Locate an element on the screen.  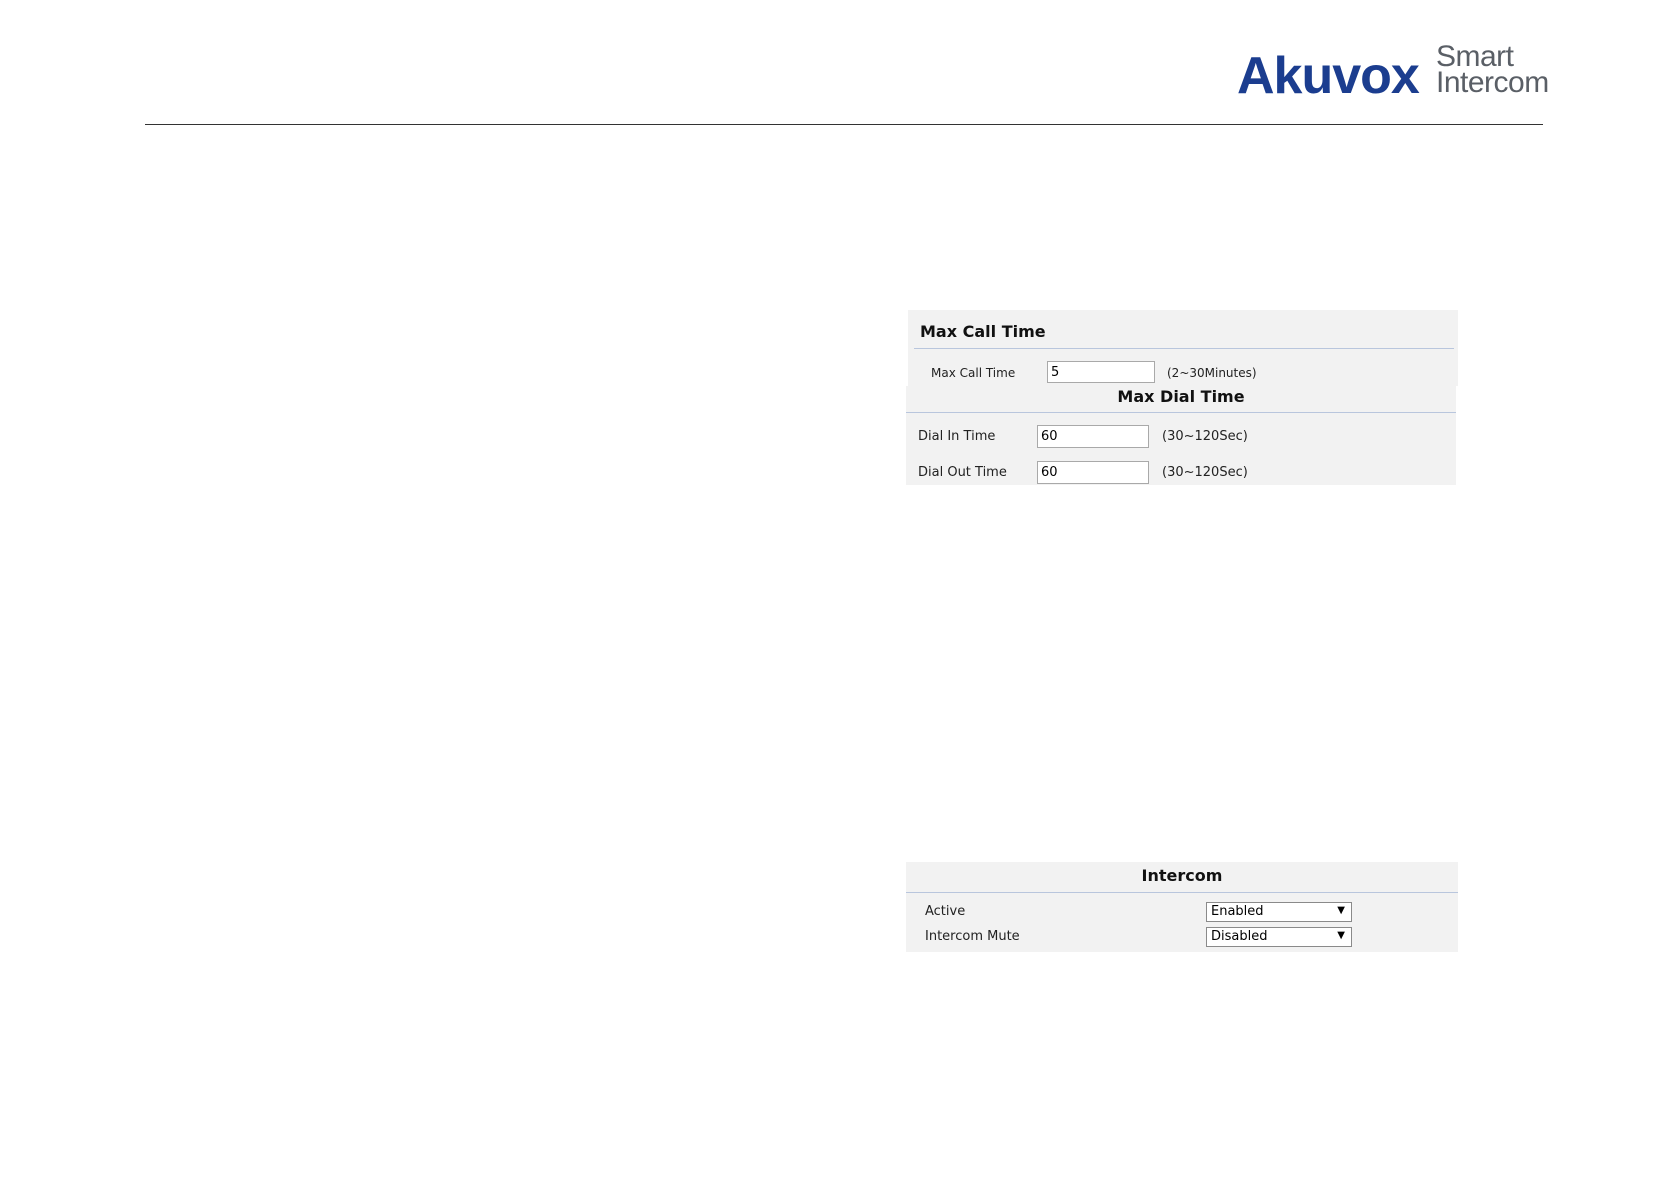
intercom-mute-select: Disabled ▼ is located at coordinates (1279, 937).